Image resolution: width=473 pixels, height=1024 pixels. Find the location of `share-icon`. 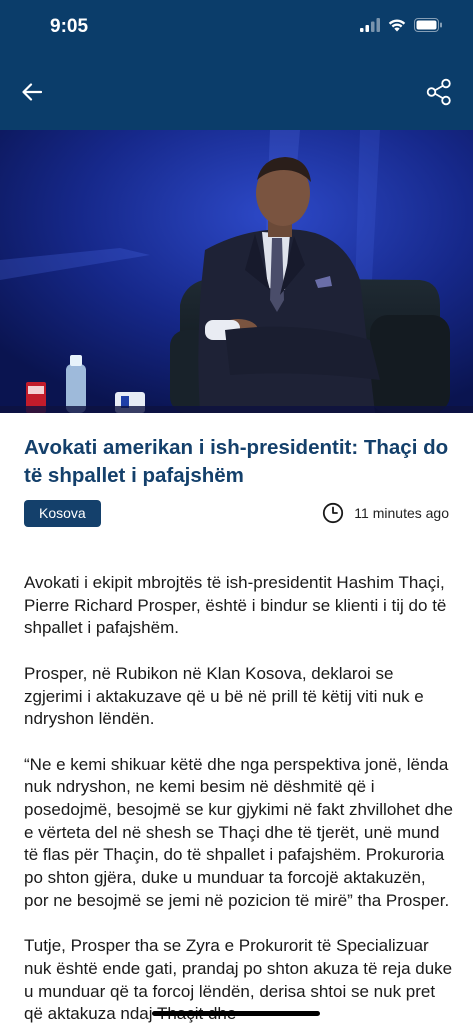

share-icon is located at coordinates (438, 92).